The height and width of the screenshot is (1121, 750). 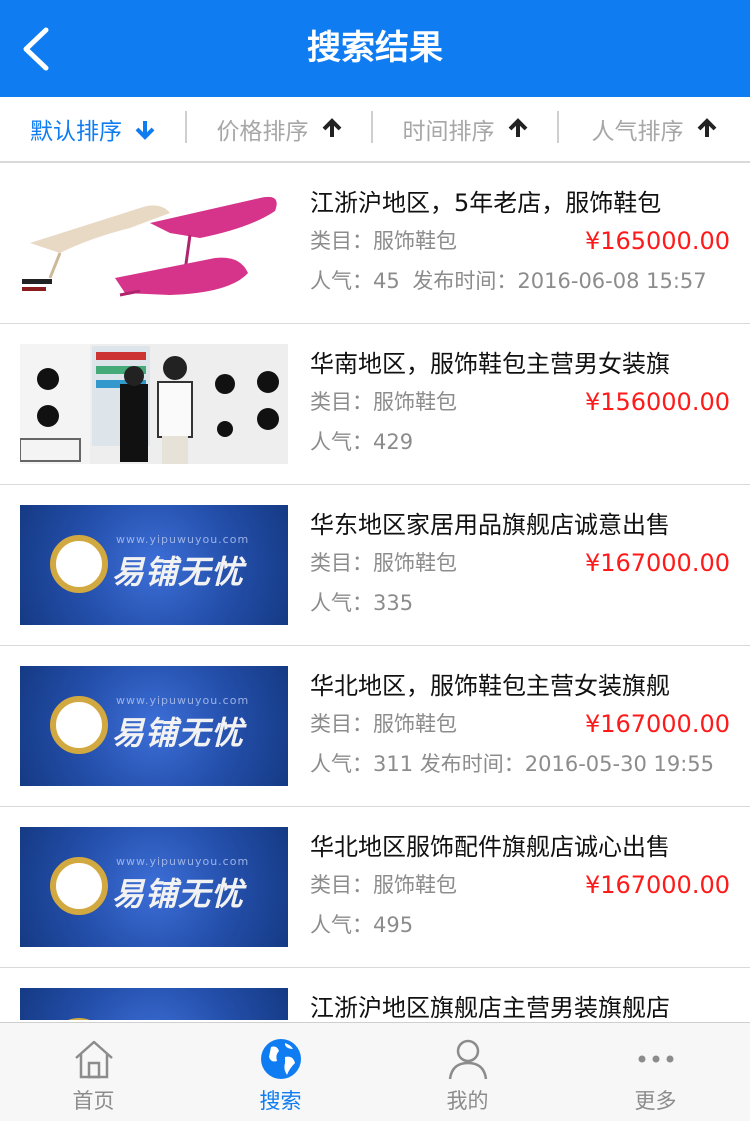 I want to click on list-item: 江浙沪地区旗舰店主营男装旗舰店, so click(x=375, y=994).